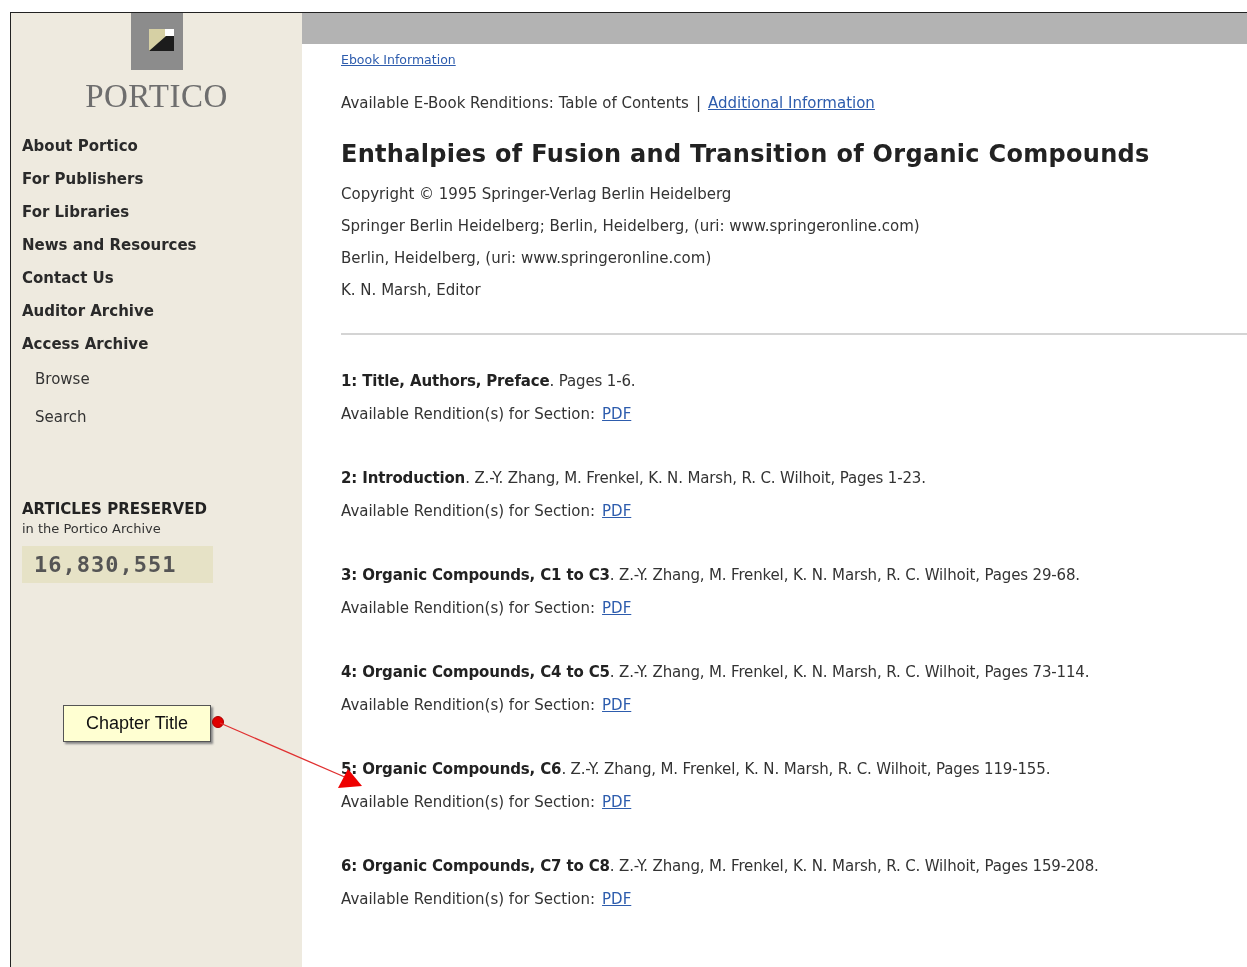 The width and height of the screenshot is (1247, 967). Describe the element at coordinates (156, 96) in the screenshot. I see `logo-wordmark: PORTICO` at that location.